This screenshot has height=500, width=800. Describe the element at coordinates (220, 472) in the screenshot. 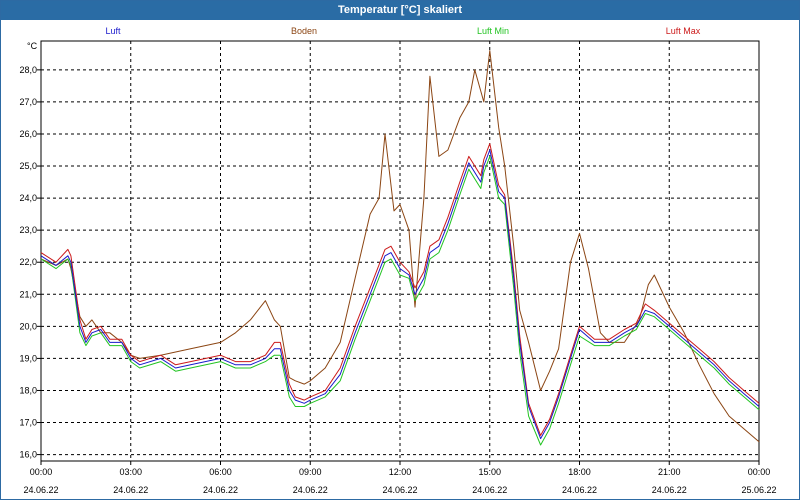

I see `x-tick-time-label: 06:00` at that location.